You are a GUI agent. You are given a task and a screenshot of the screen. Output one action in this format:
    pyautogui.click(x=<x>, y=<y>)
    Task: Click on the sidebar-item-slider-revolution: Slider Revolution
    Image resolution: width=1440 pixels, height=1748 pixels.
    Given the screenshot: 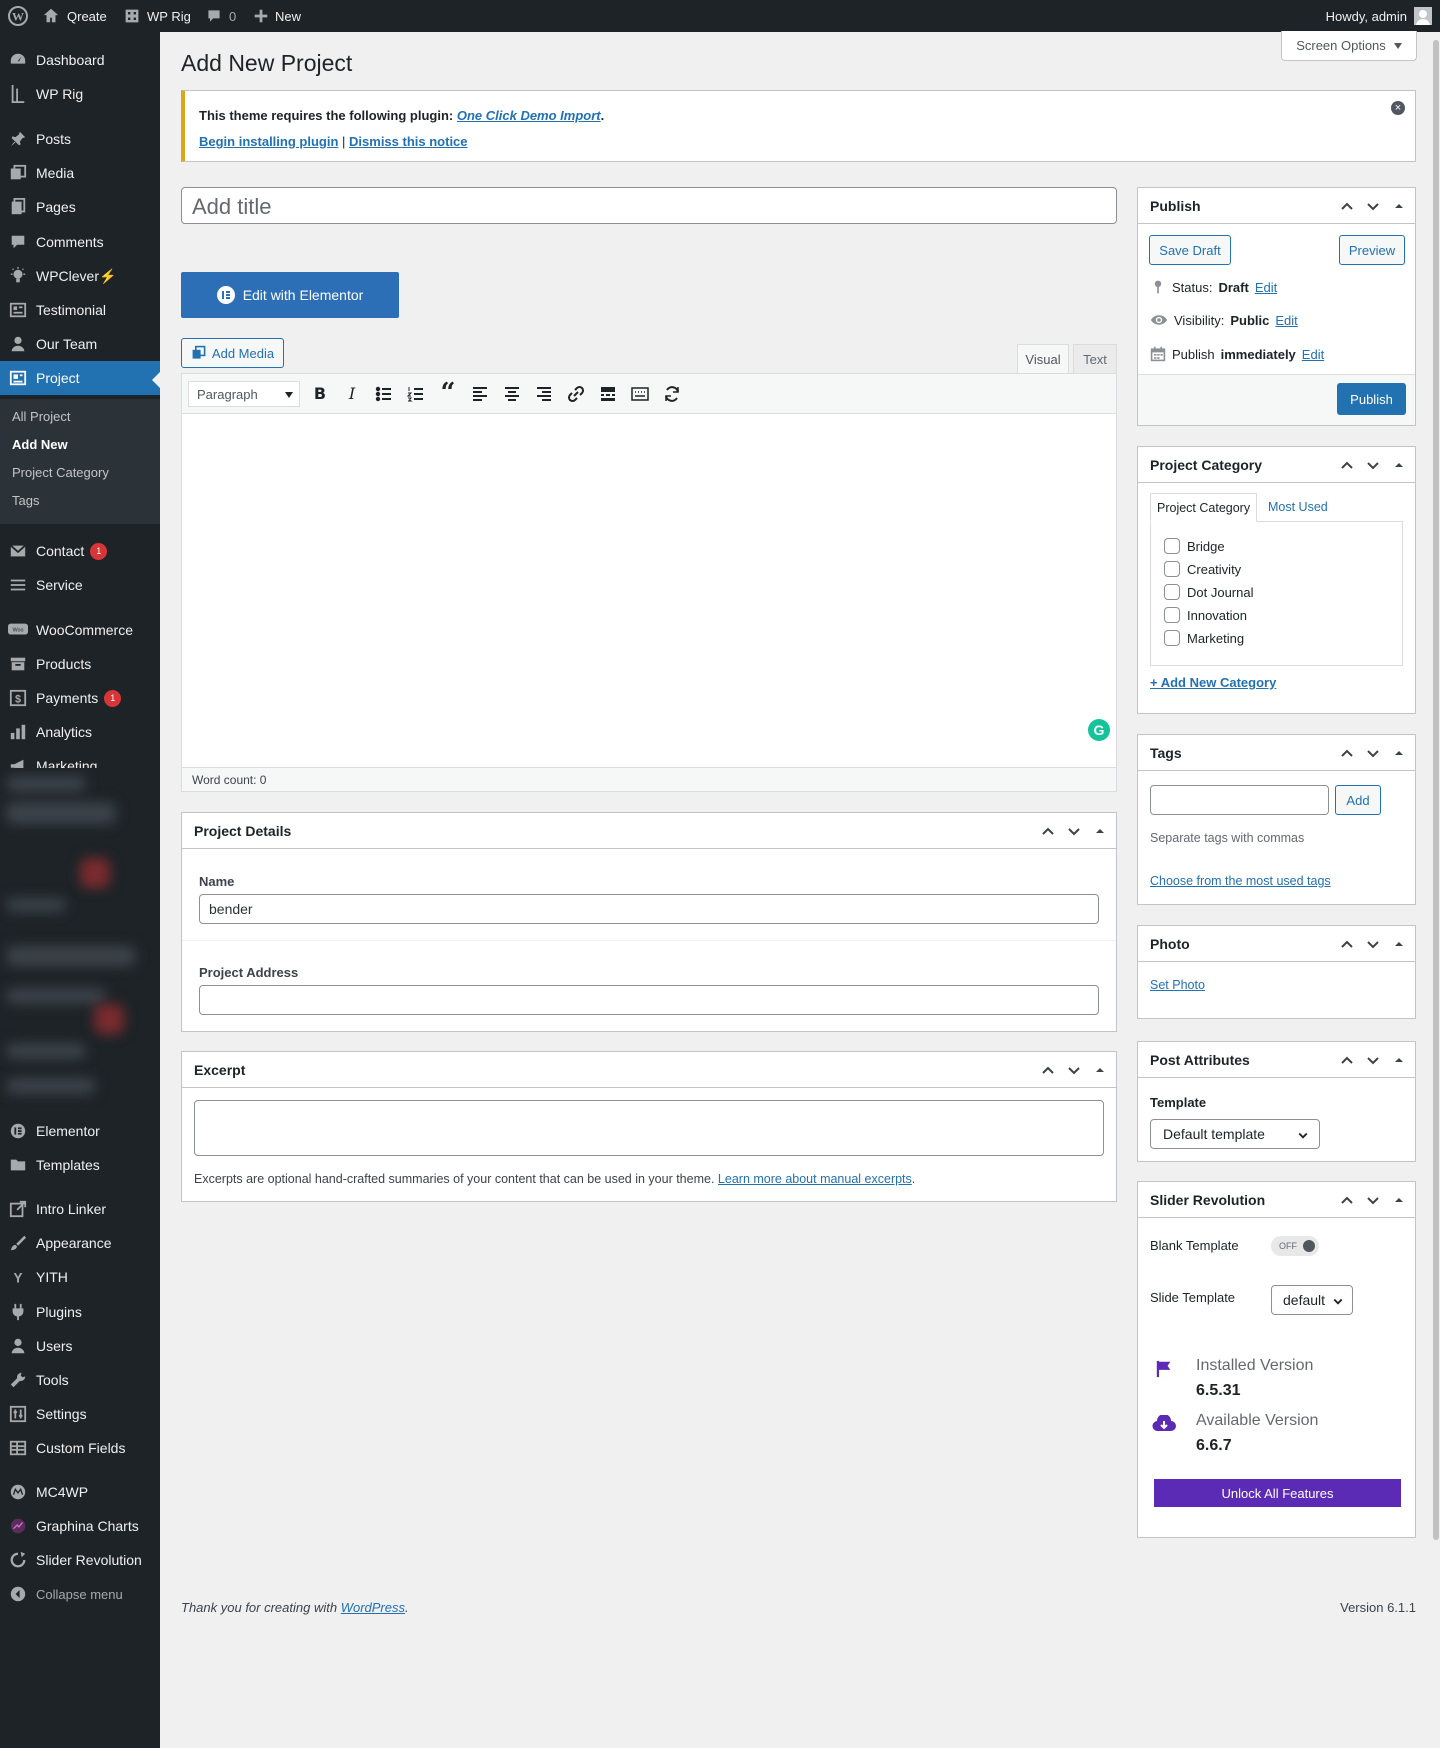 What is the action you would take?
    pyautogui.click(x=80, y=1560)
    